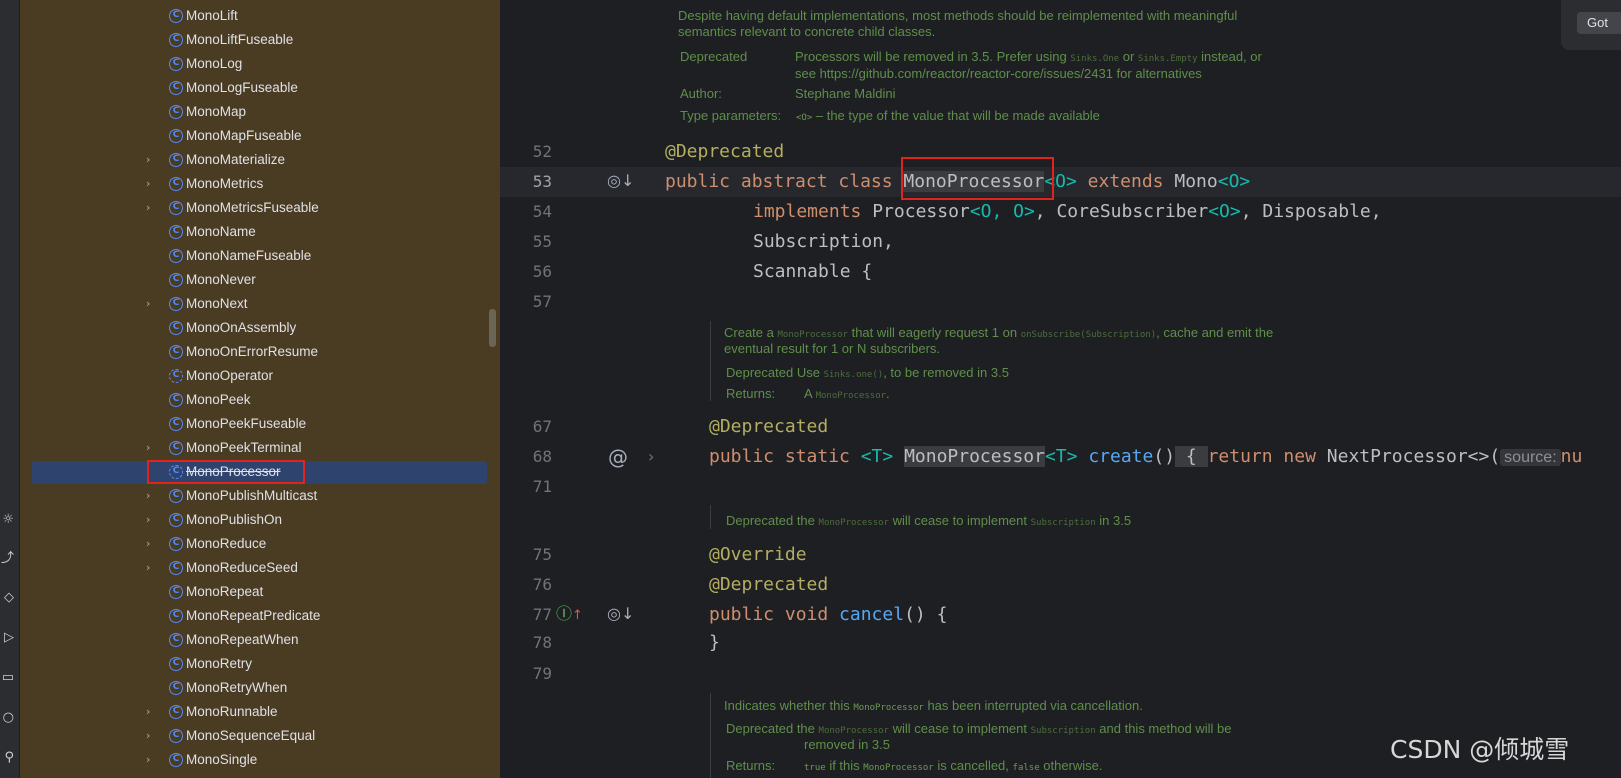 This screenshot has height=778, width=1621. Describe the element at coordinates (7, 678) in the screenshot. I see `terminal-icon: ▭` at that location.